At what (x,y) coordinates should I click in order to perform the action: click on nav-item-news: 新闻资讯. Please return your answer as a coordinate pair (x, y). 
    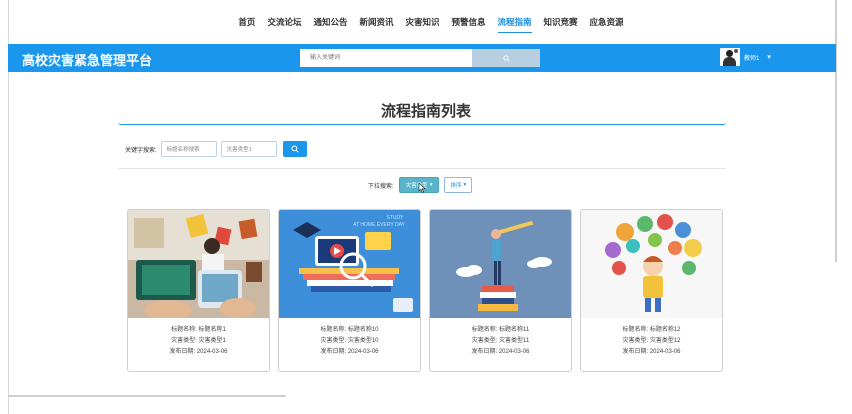
    Looking at the image, I should click on (376, 22).